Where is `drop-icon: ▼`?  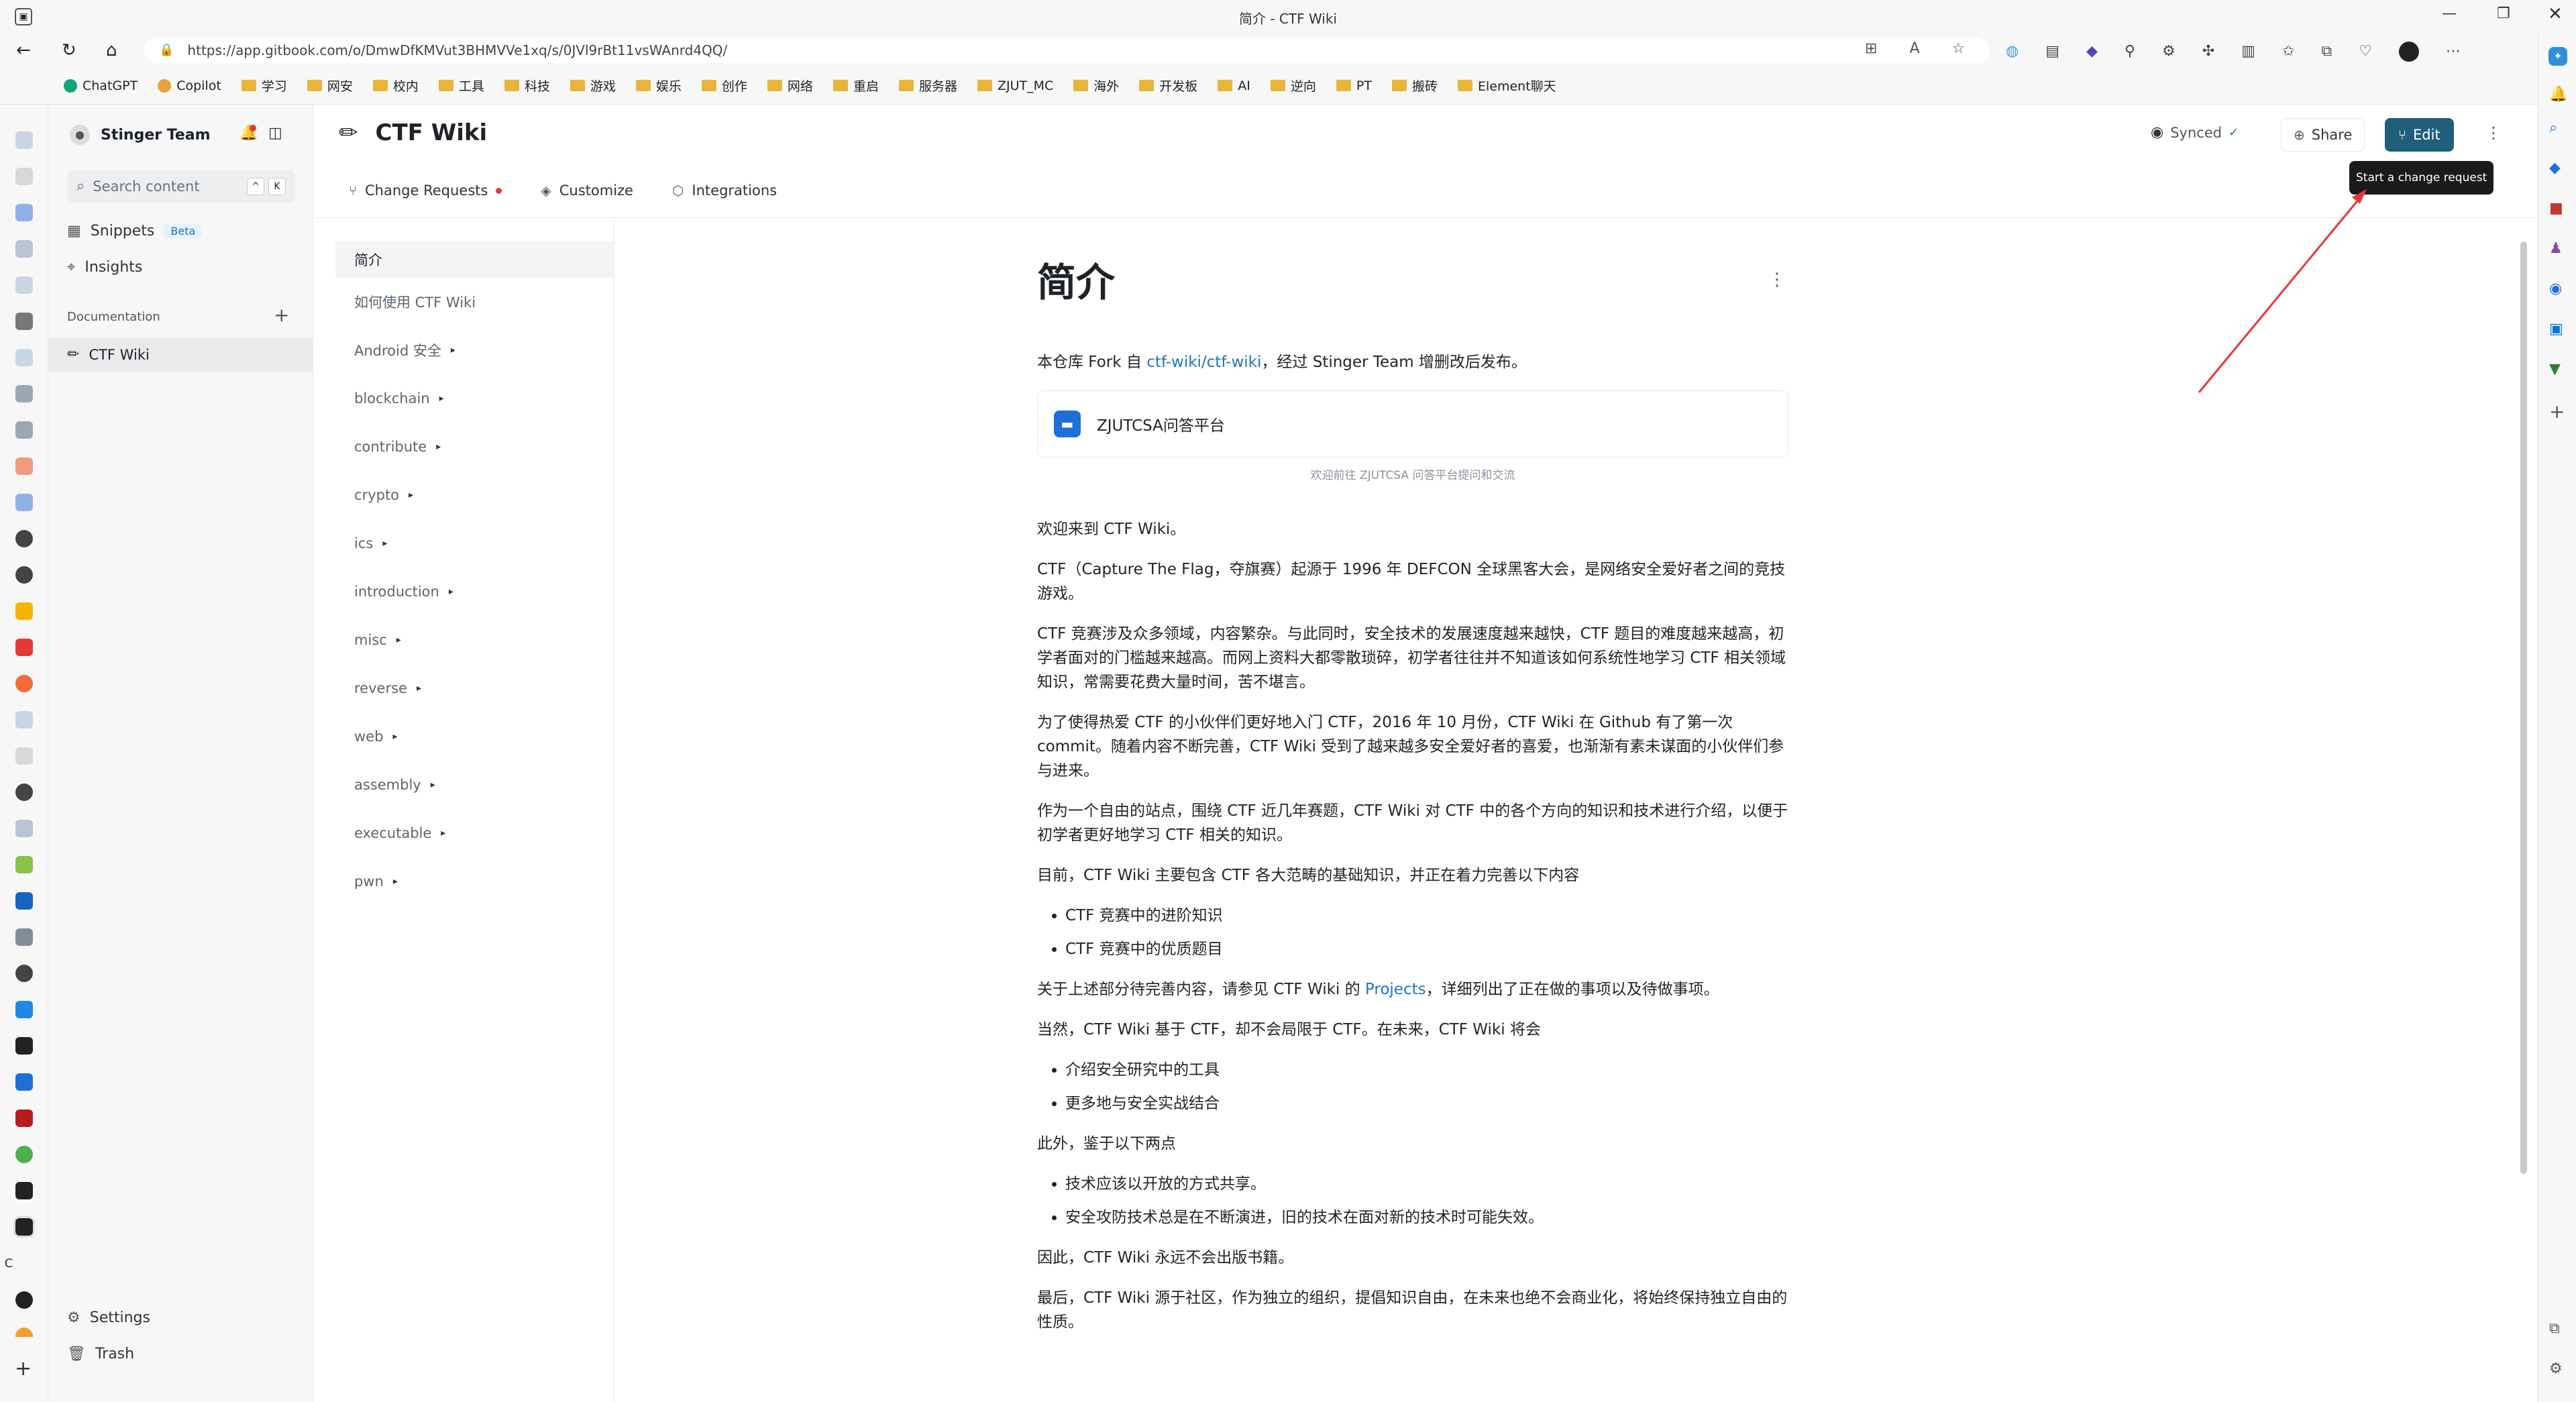 drop-icon: ▼ is located at coordinates (2555, 370).